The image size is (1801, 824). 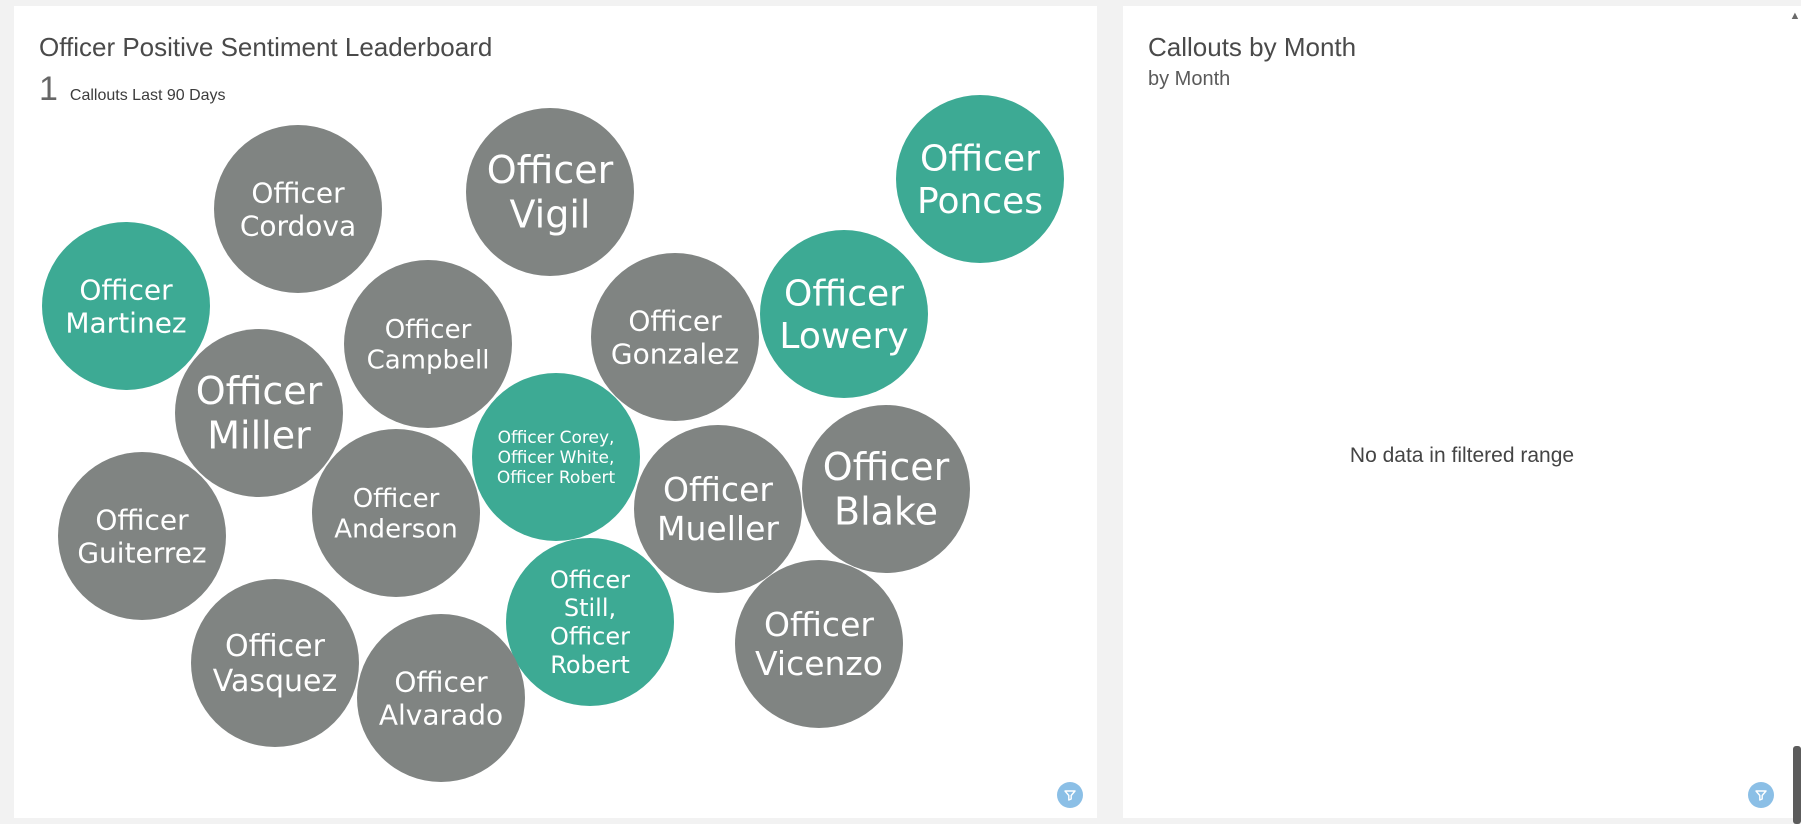 I want to click on bubble-label: Mueller, so click(x=718, y=528).